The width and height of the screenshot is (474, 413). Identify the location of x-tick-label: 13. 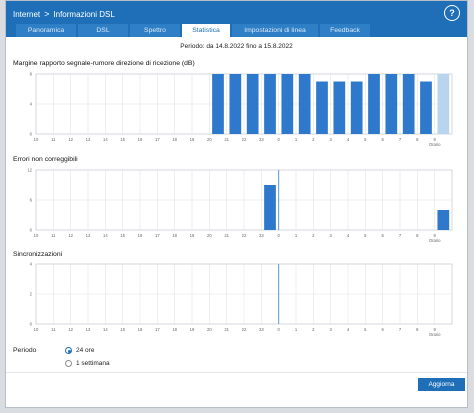
(88, 235).